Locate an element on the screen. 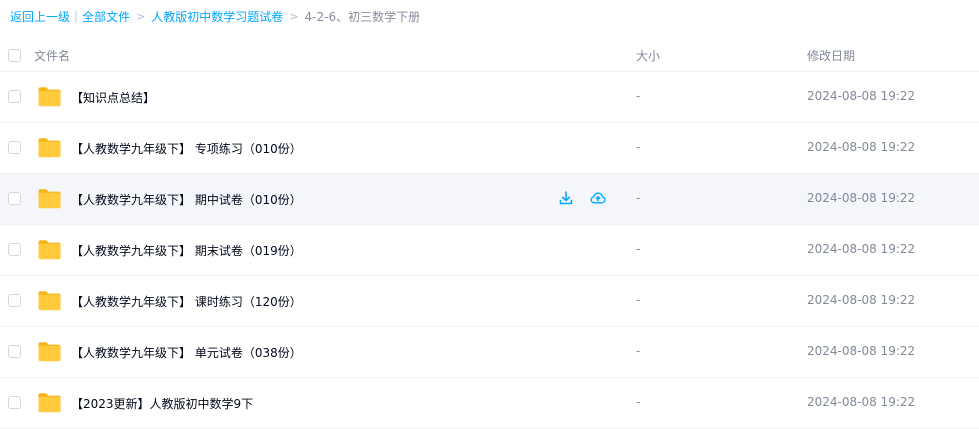 The width and height of the screenshot is (979, 429). breadcrumb-all-files-link: 全部文件 is located at coordinates (106, 16).